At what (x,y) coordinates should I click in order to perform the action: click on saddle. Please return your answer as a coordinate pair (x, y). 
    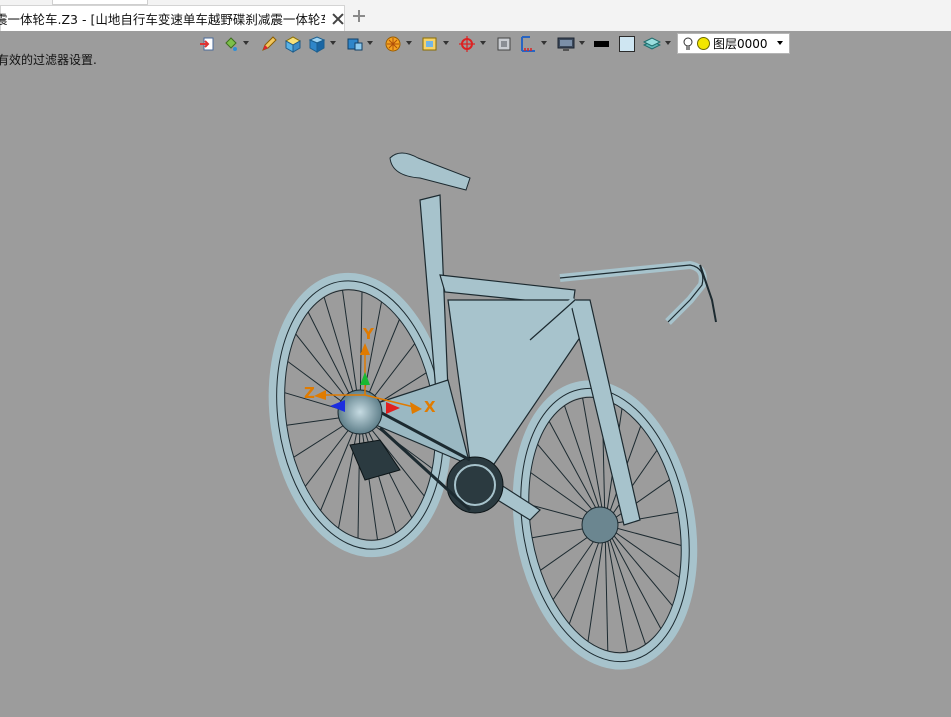
    Looking at the image, I should click on (430, 171).